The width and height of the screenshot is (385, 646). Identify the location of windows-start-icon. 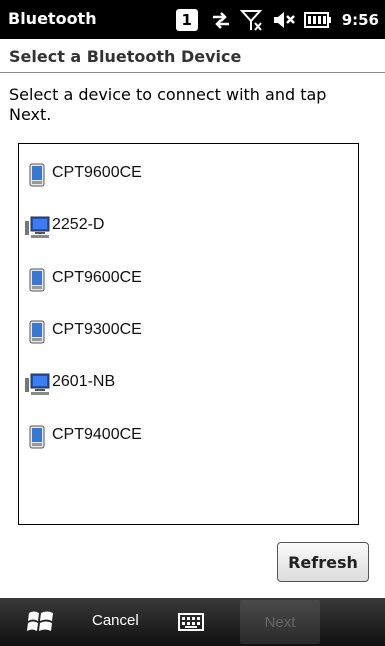
(41, 622).